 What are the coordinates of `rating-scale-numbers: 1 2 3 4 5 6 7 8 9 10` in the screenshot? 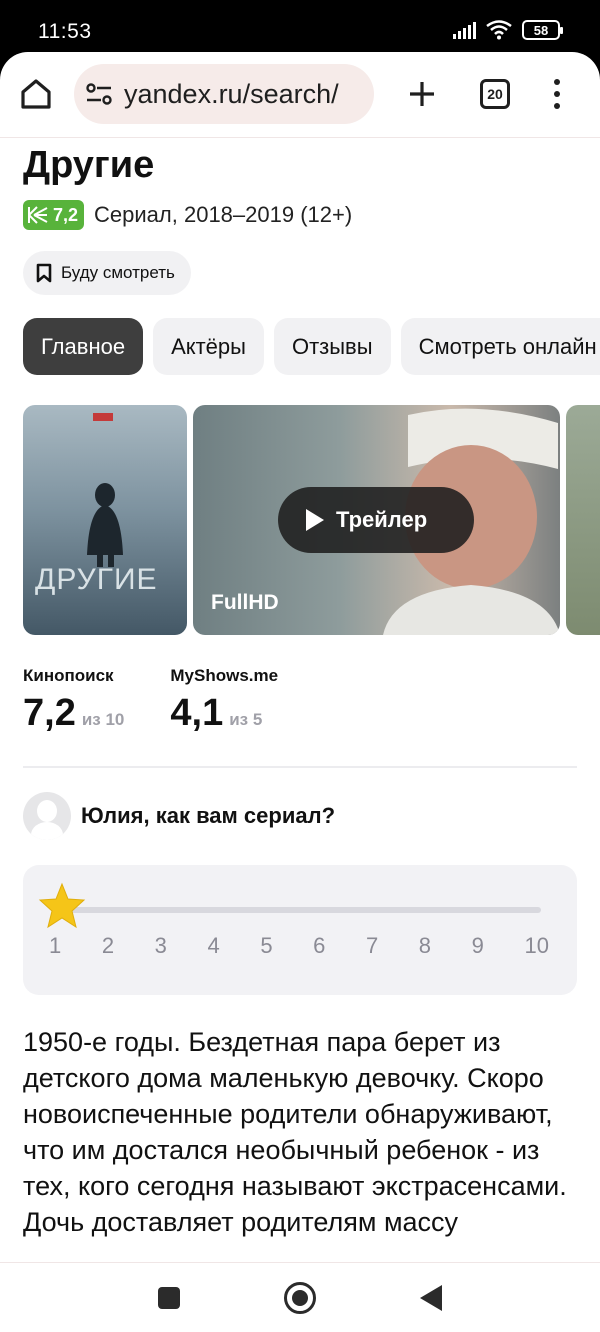 It's located at (299, 946).